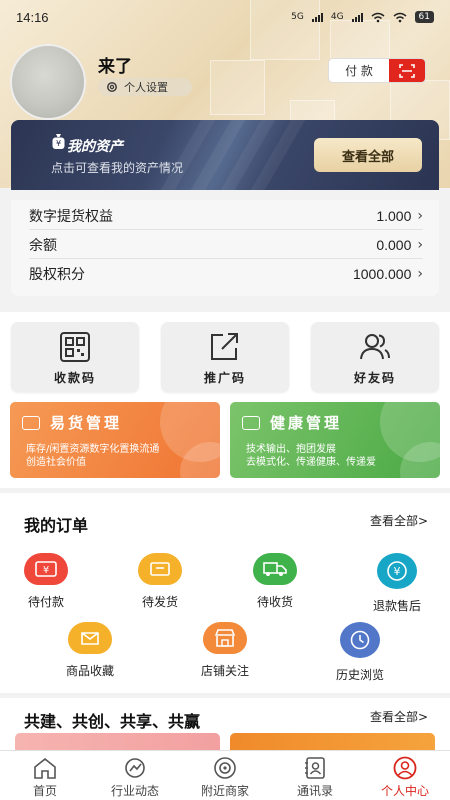 This screenshot has height=800, width=450. Describe the element at coordinates (382, 274) in the screenshot. I see `asset-value: 1000.000` at that location.